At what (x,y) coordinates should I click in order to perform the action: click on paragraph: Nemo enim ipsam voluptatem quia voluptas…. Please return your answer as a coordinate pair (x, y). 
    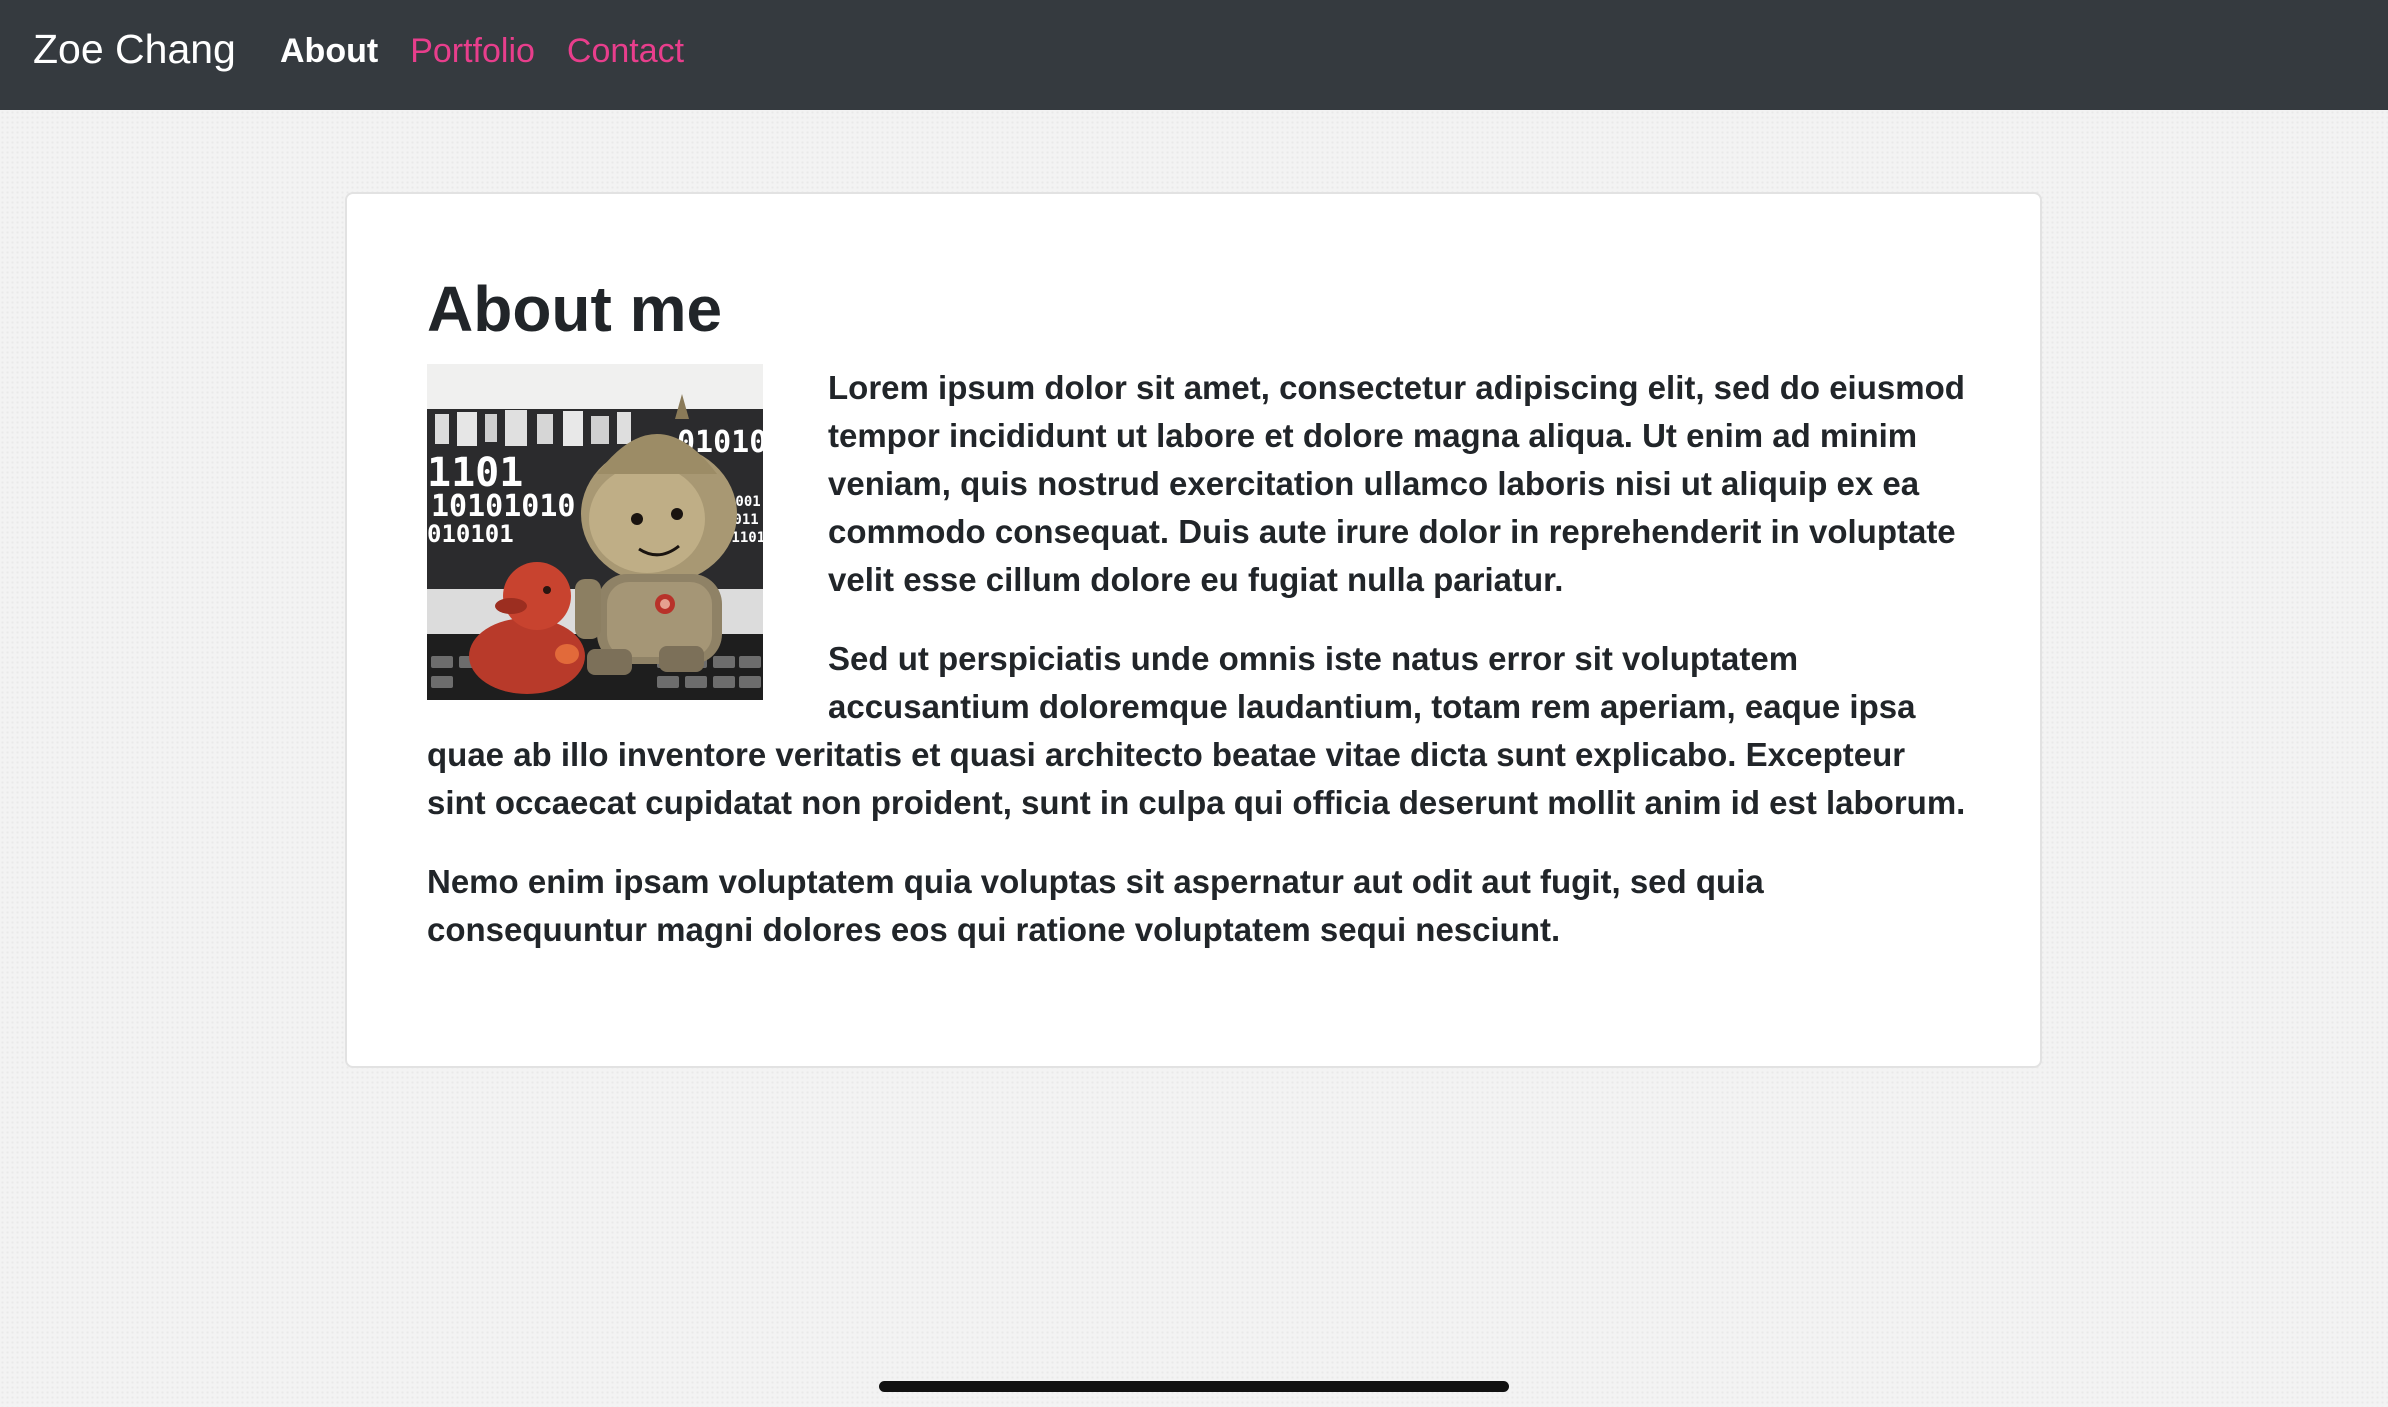
    Looking at the image, I should click on (1095, 905).